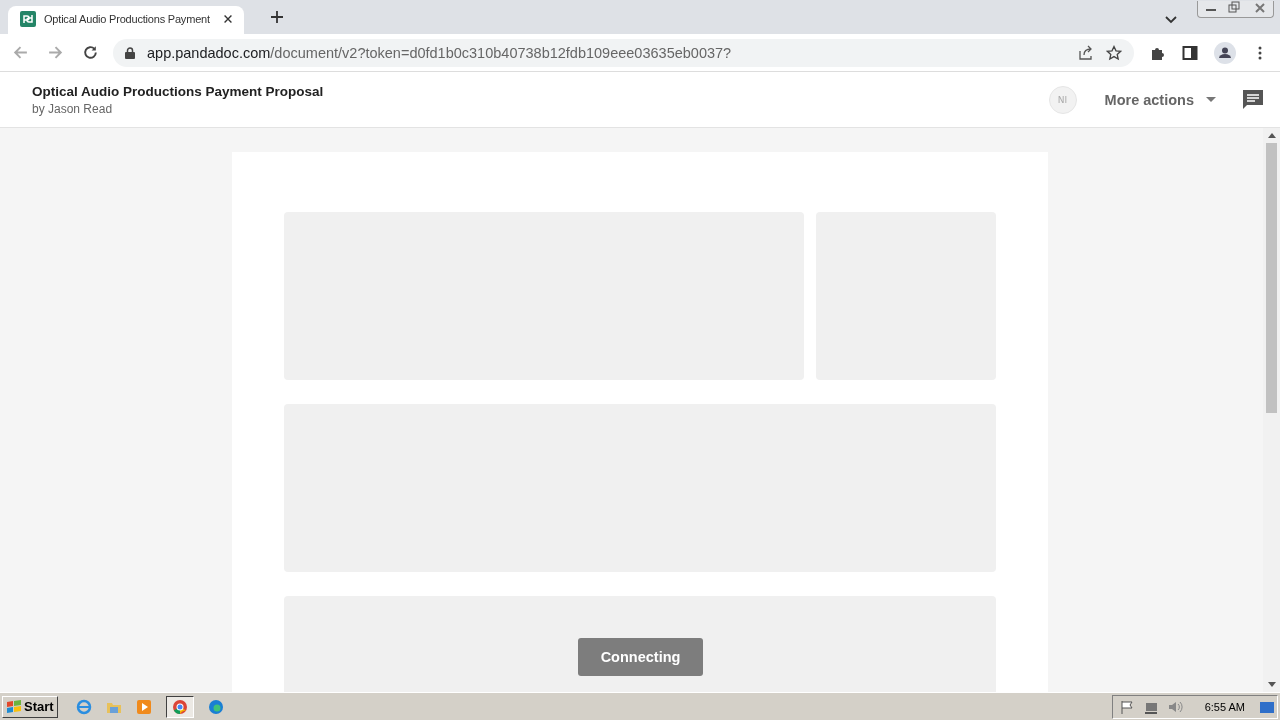 The height and width of the screenshot is (720, 1280). I want to click on more-actions-button: More actions, so click(1160, 99).